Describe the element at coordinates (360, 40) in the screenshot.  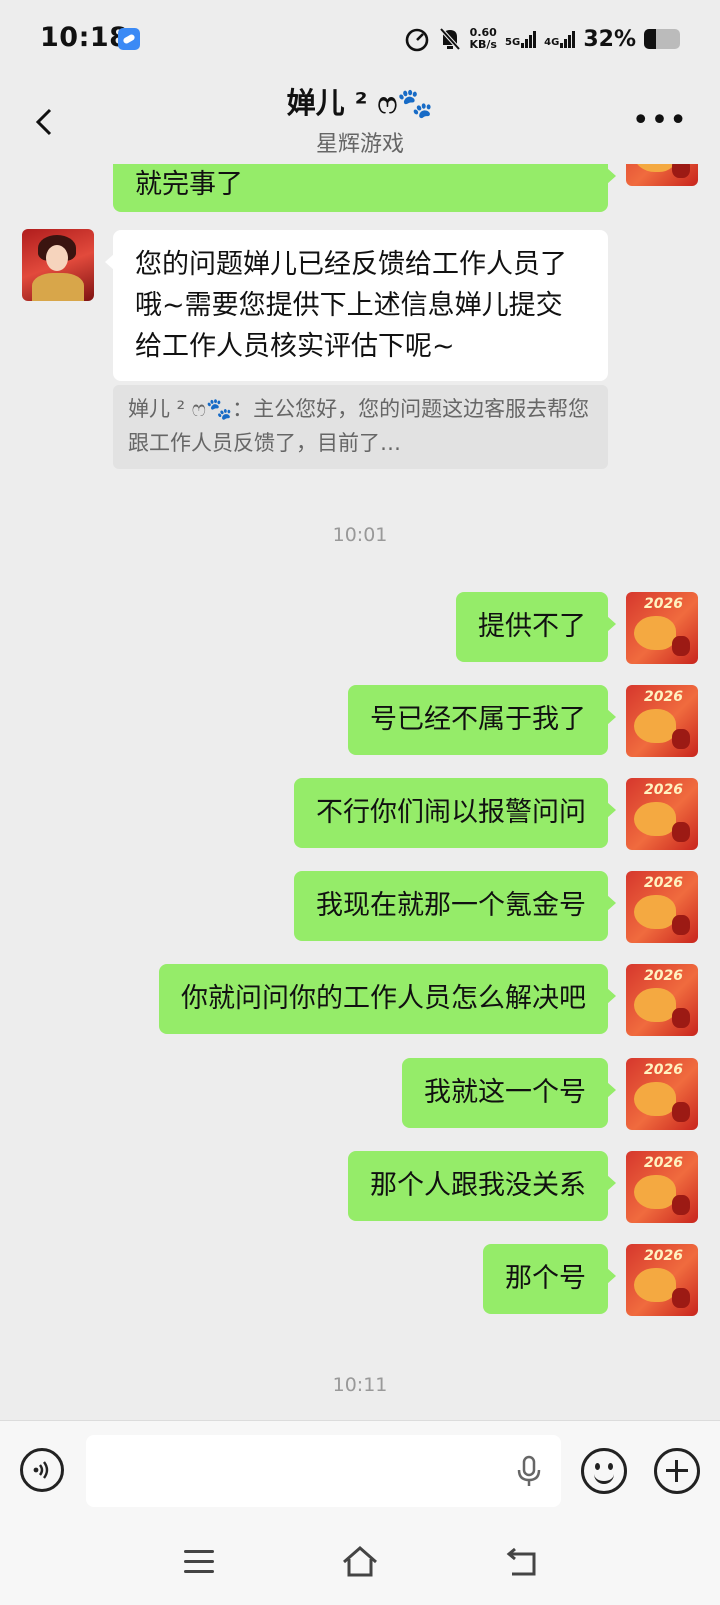
I see `status-bar: 10:18 0.60 KB/s 5G 4G 32%` at that location.